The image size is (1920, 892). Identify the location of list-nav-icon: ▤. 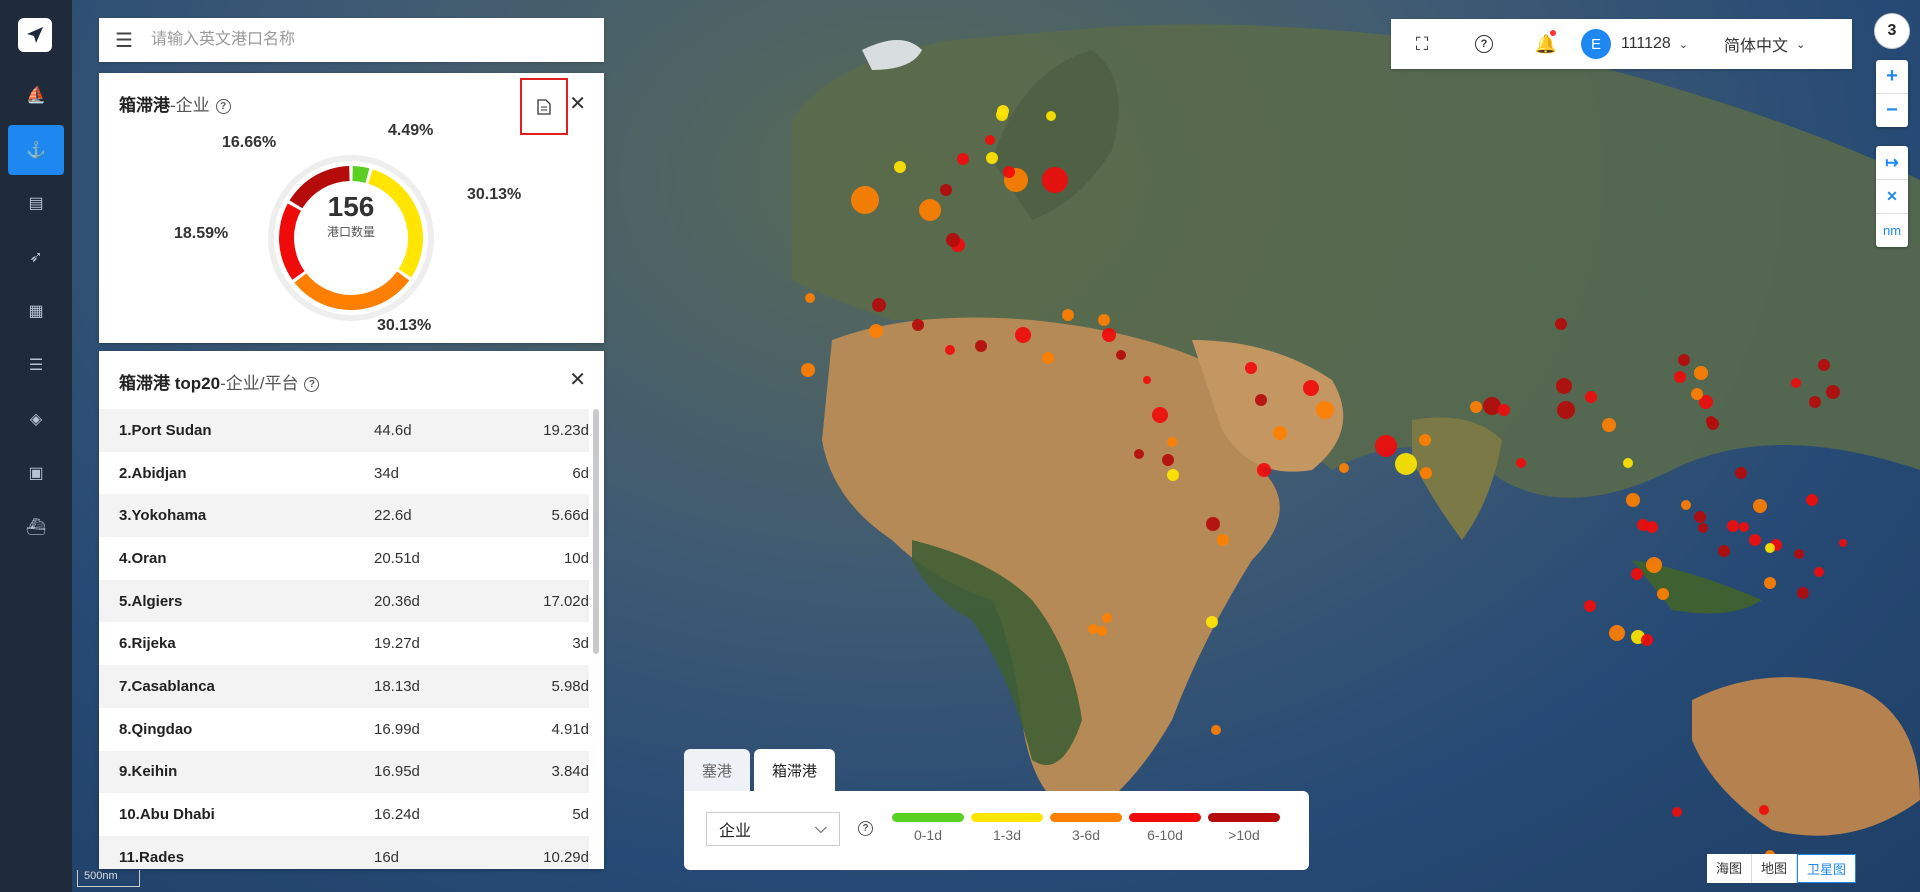
(36, 203).